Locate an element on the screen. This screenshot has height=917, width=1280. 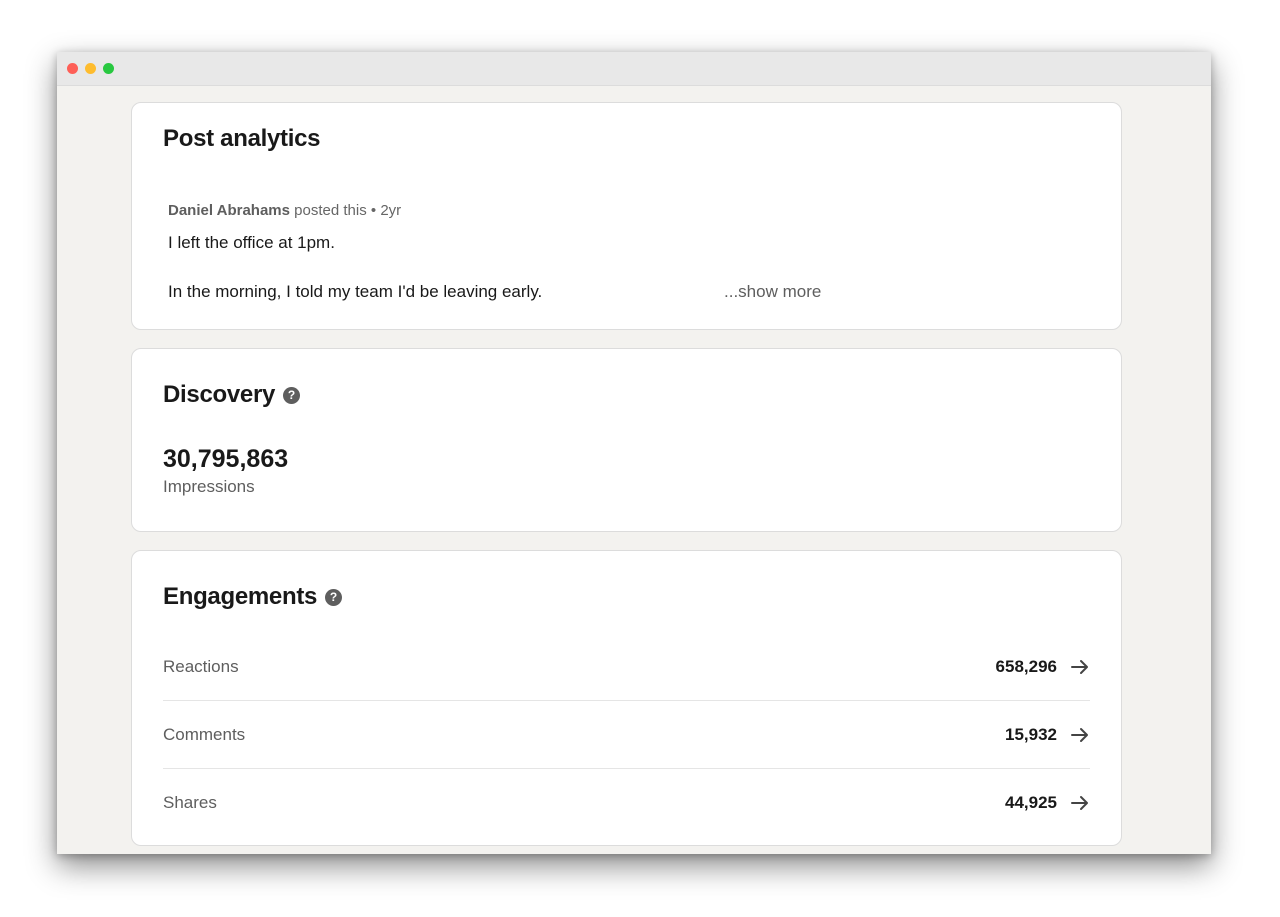
post-meta: Daniel Abrahams posted this • 2yr is located at coordinates (284, 210).